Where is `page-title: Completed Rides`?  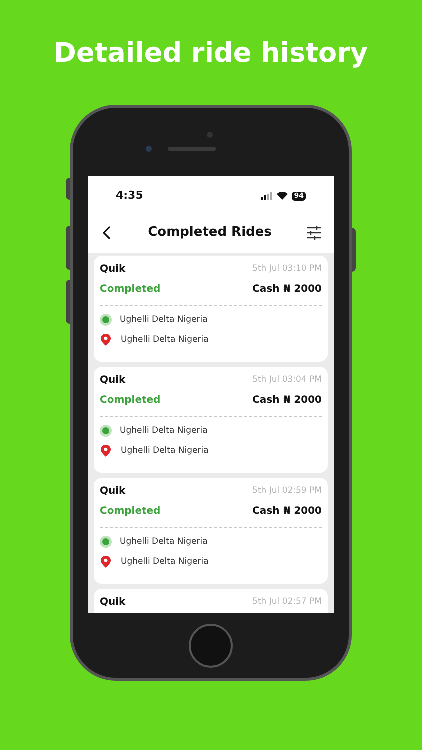 page-title: Completed Rides is located at coordinates (210, 233).